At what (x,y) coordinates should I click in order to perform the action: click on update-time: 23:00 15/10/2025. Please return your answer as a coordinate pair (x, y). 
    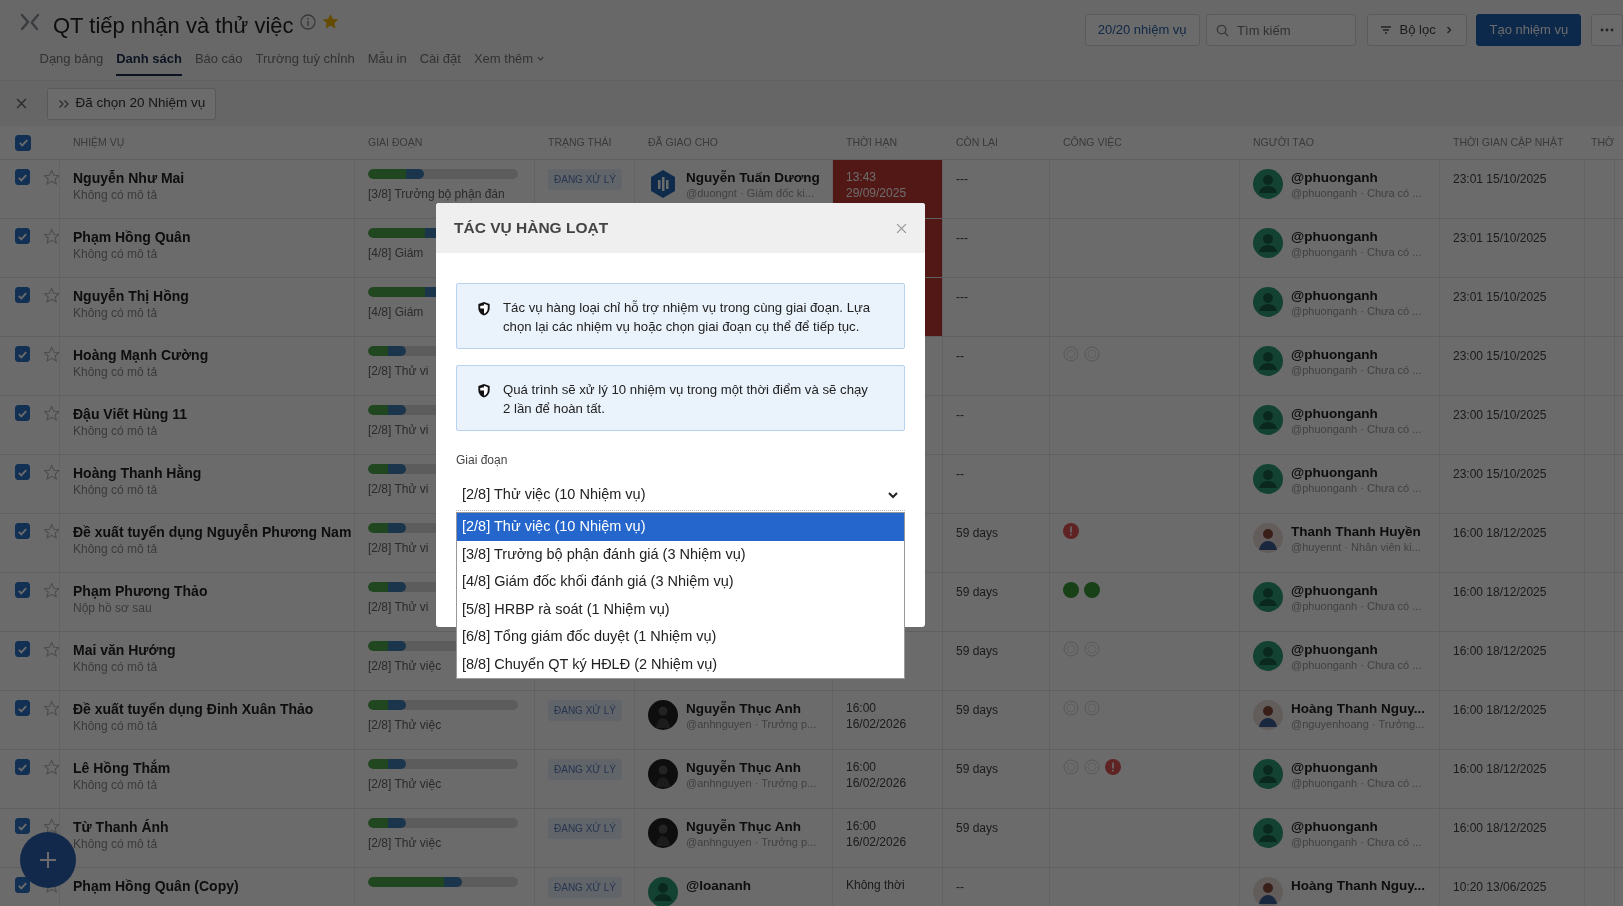
    Looking at the image, I should click on (1500, 474).